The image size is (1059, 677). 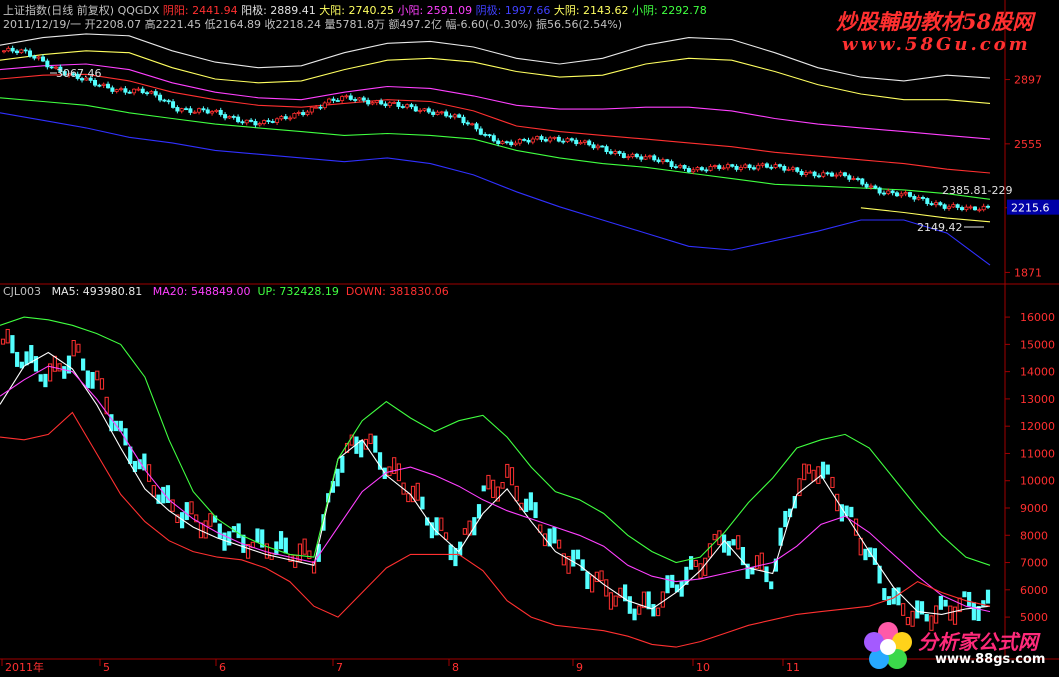 What do you see at coordinates (1034, 535) in the screenshot?
I see `y-tick-label: 8000` at bounding box center [1034, 535].